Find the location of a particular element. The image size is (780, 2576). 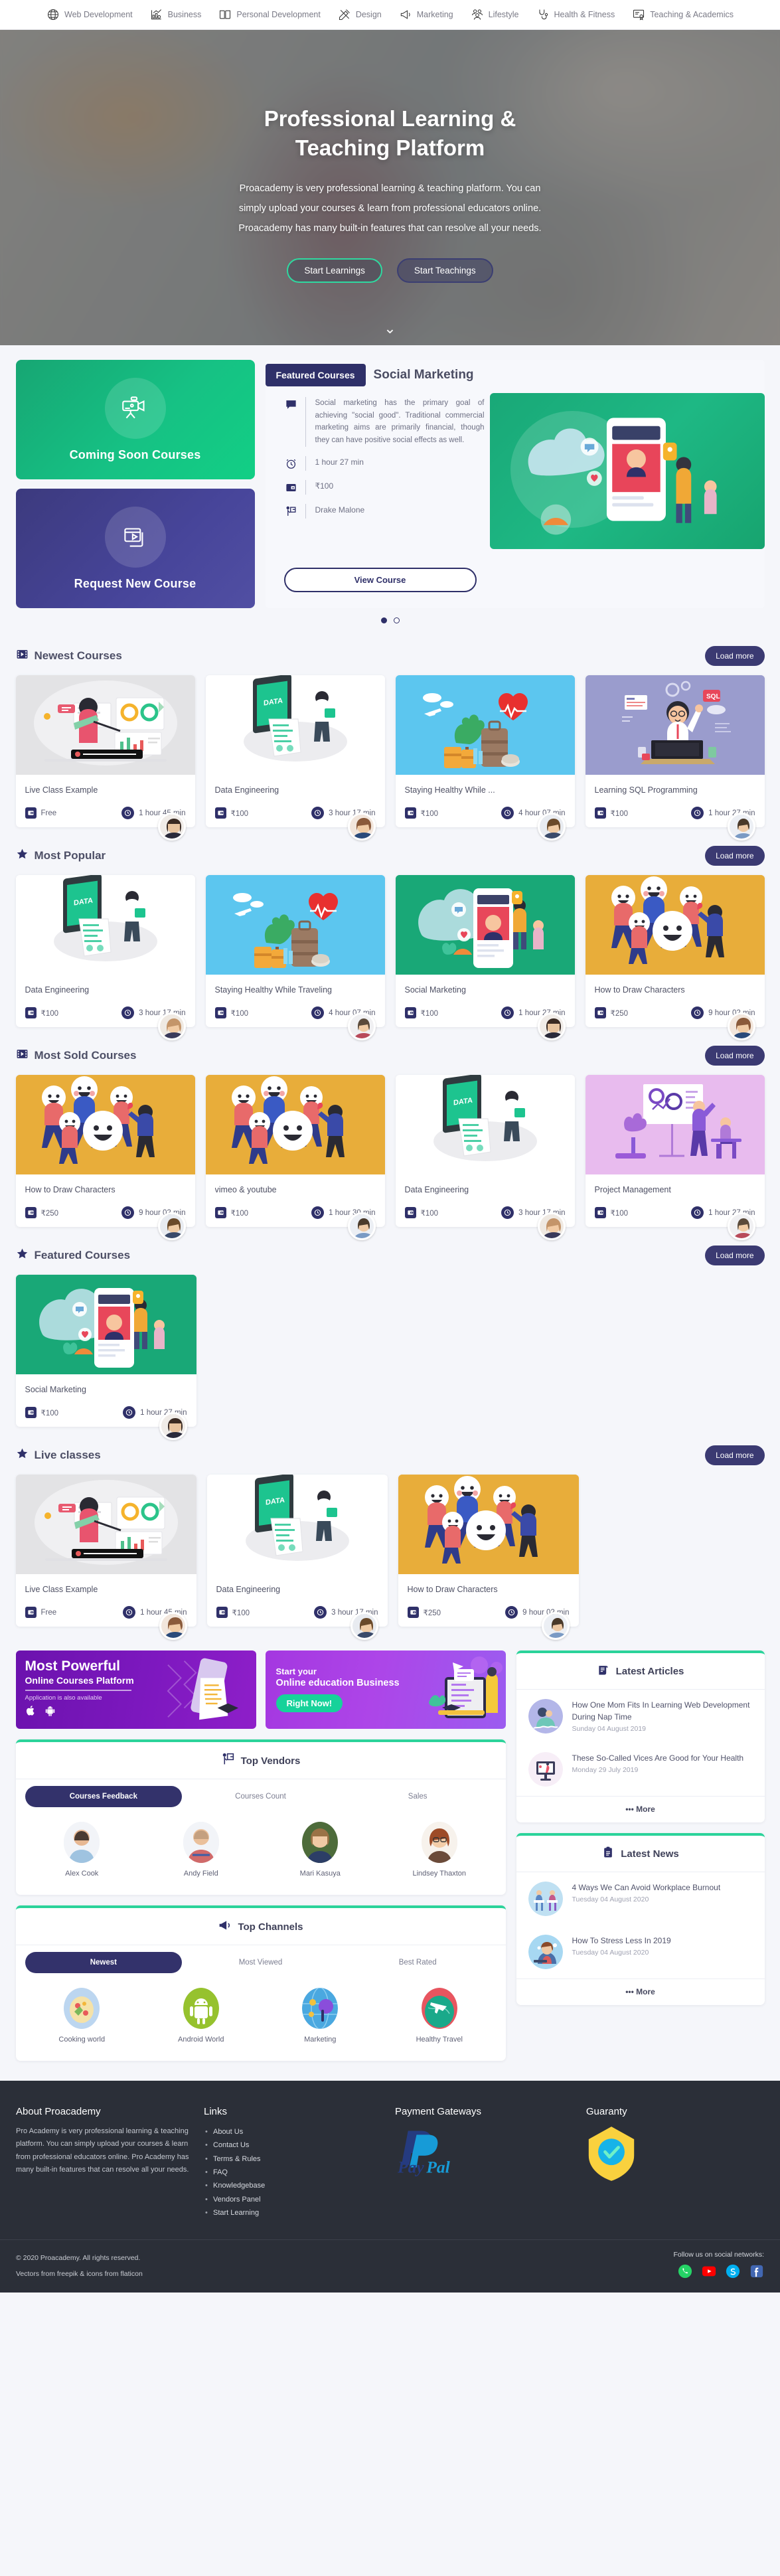

course-card: vimeo & youtube ₹100 1 hour 30 min is located at coordinates (295, 1157).